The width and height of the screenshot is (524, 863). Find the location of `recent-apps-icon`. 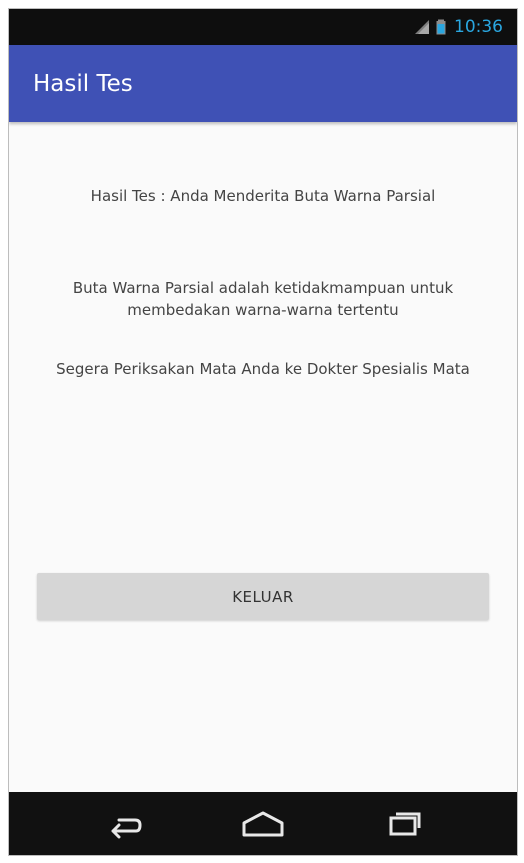

recent-apps-icon is located at coordinates (405, 823).